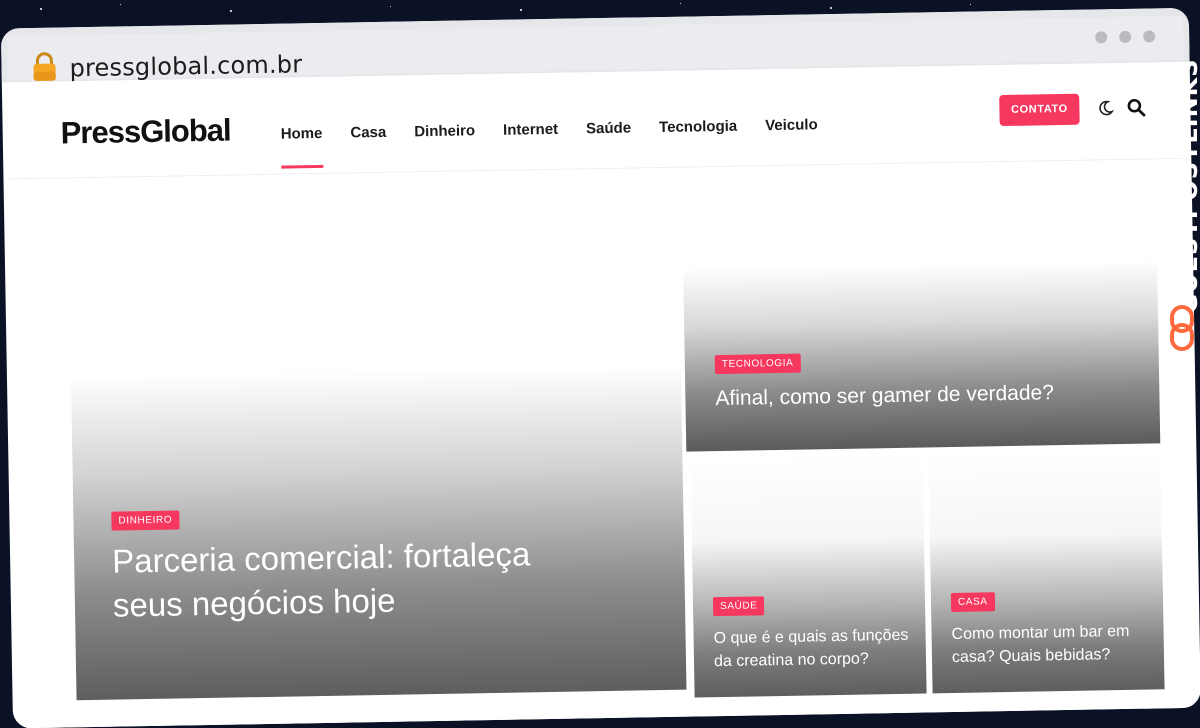 The image size is (1200, 728). Describe the element at coordinates (1182, 328) in the screenshot. I see `link-icon` at that location.